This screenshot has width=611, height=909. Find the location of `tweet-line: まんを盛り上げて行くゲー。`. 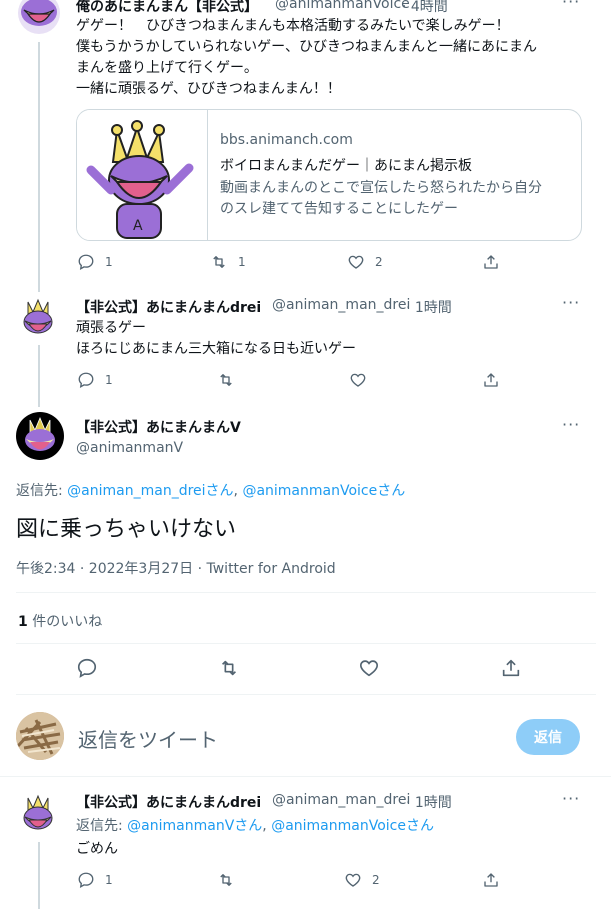

tweet-line: まんを盛り上げて行くゲー。 is located at coordinates (167, 68).